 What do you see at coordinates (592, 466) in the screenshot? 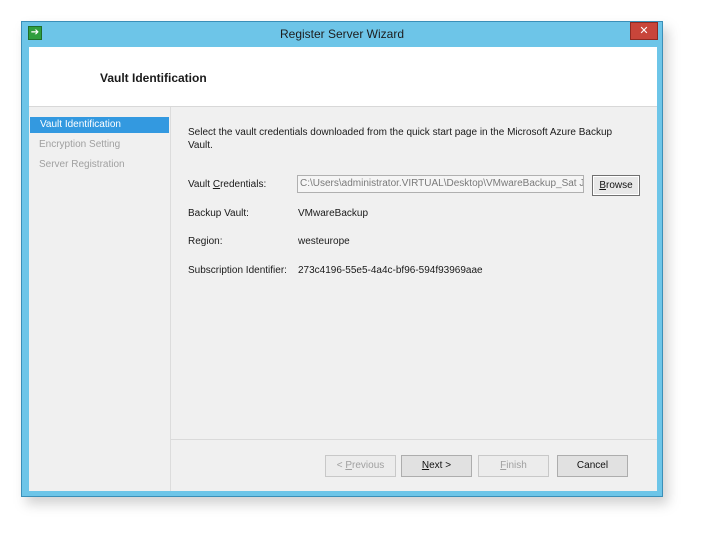
I see `cancel-button: Cancel` at bounding box center [592, 466].